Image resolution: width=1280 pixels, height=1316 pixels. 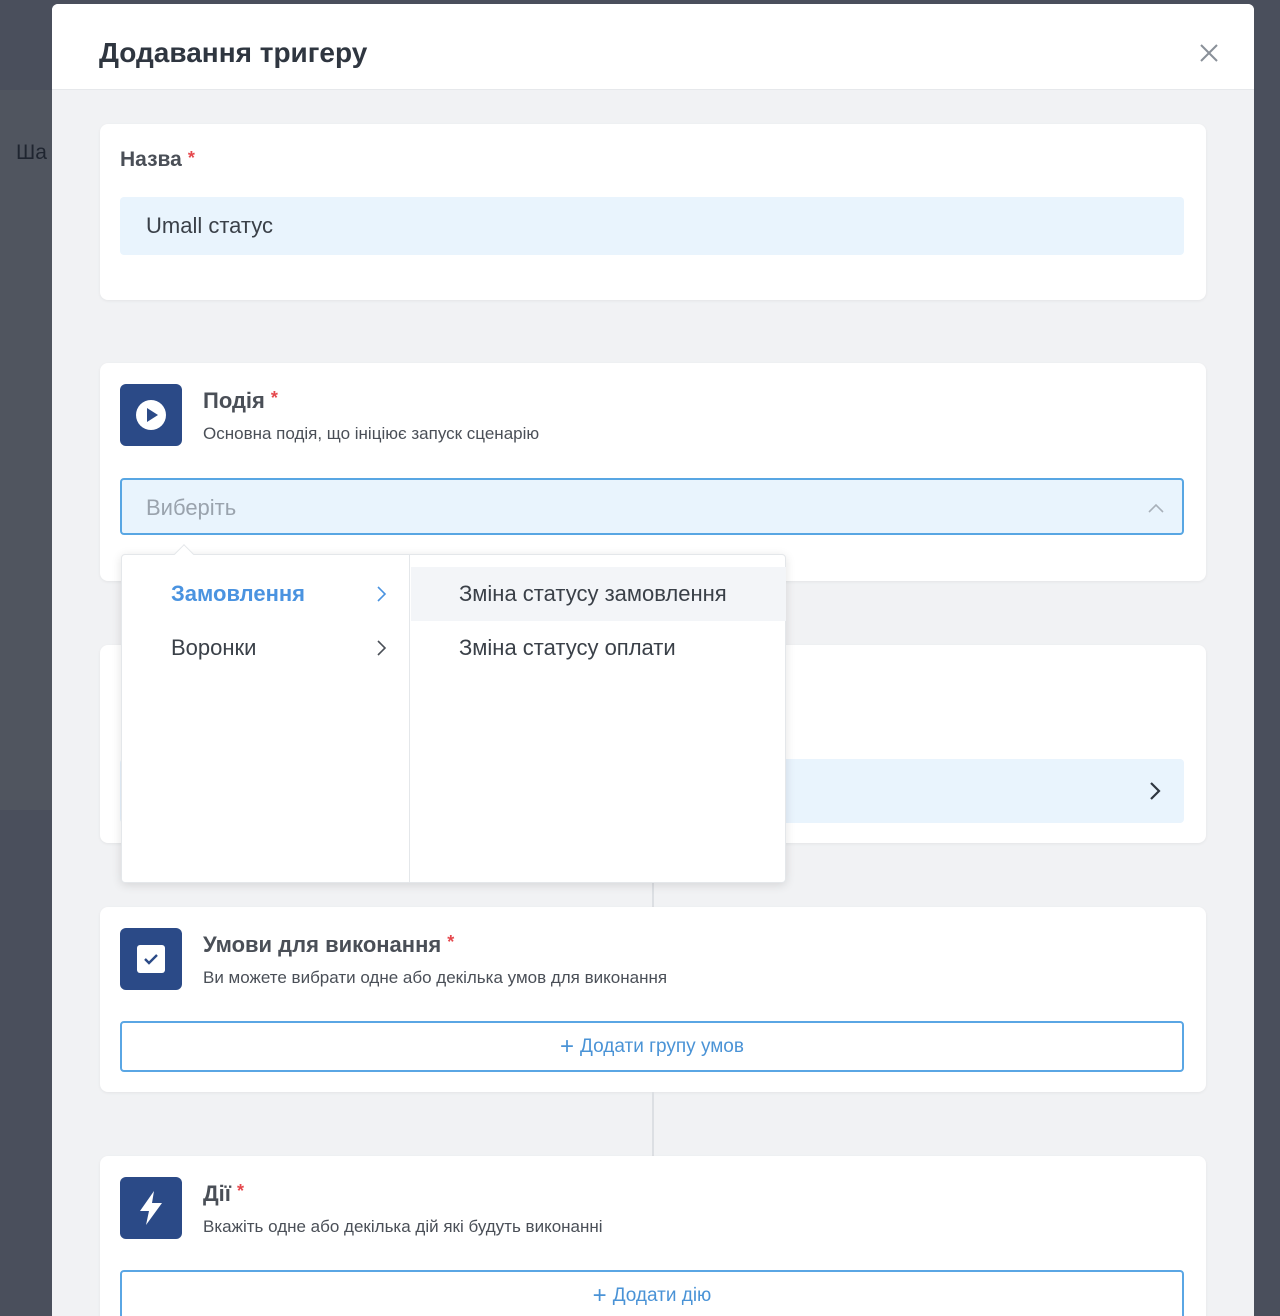 I want to click on actions-title: Дії *, so click(x=223, y=1194).